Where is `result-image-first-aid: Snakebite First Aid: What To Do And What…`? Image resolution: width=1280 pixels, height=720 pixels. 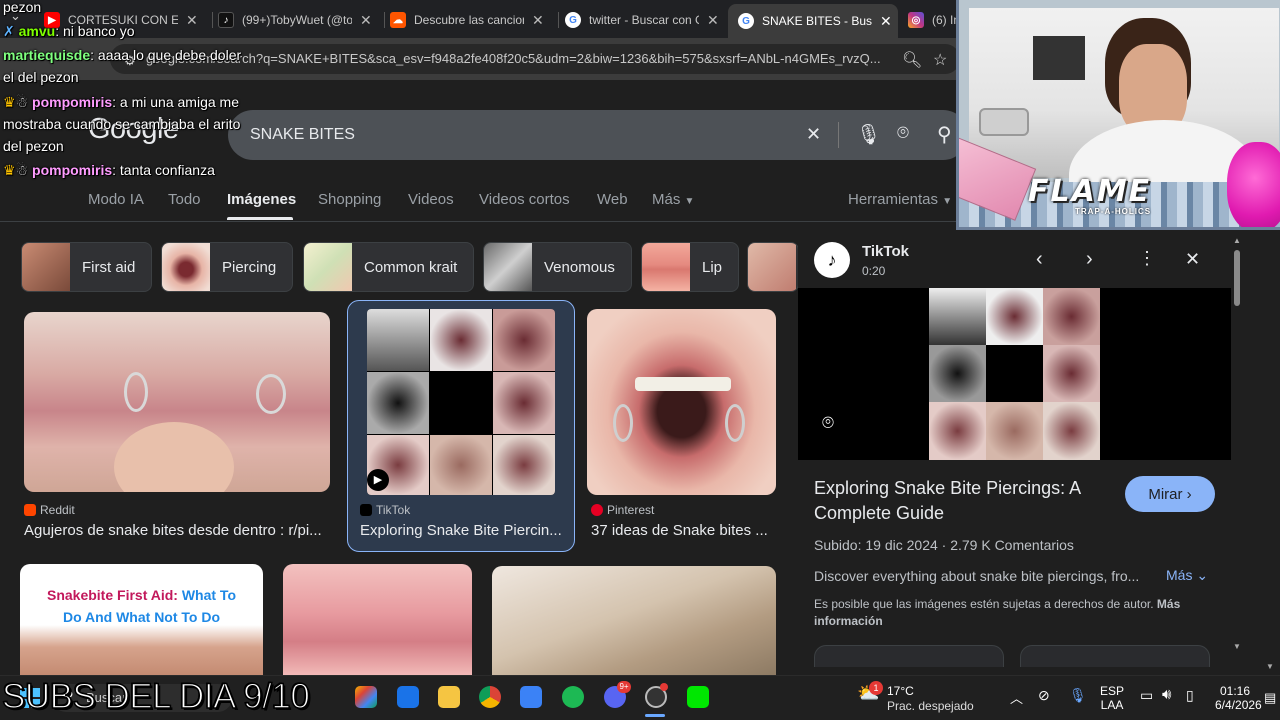
result-image-first-aid: Snakebite First Aid: What To Do And What… is located at coordinates (141, 619).